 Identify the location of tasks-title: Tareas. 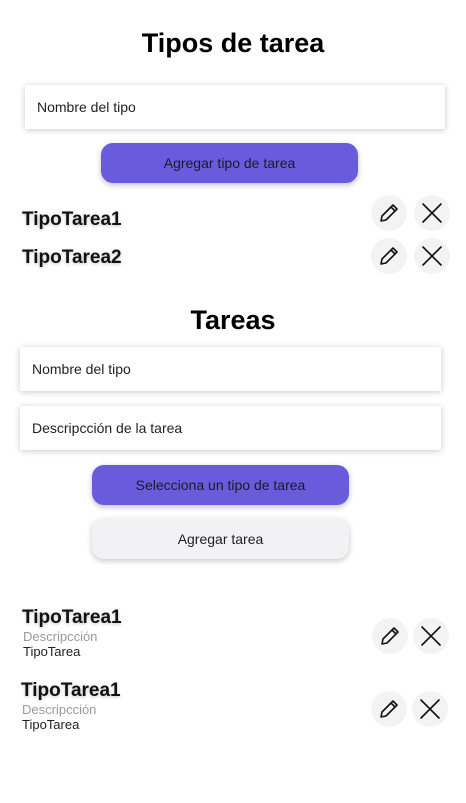
(233, 320).